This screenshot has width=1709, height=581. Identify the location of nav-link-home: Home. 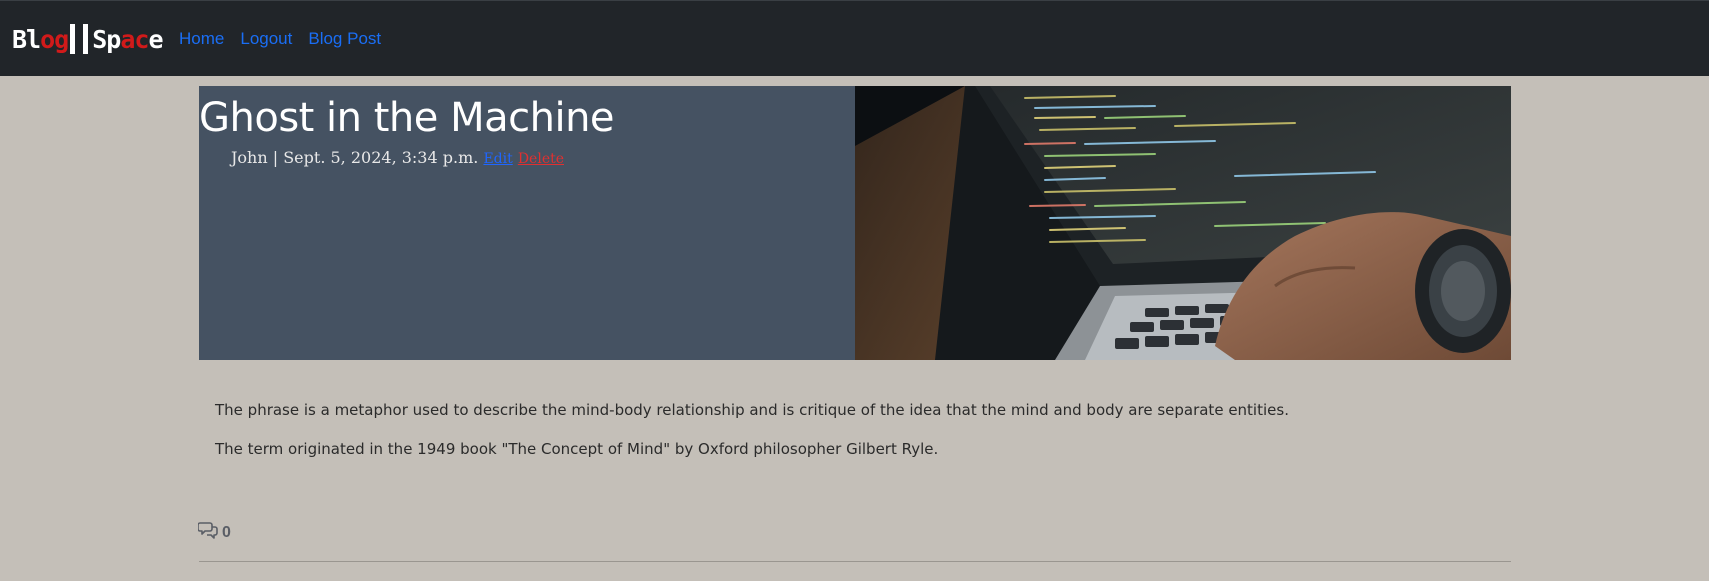
(201, 39).